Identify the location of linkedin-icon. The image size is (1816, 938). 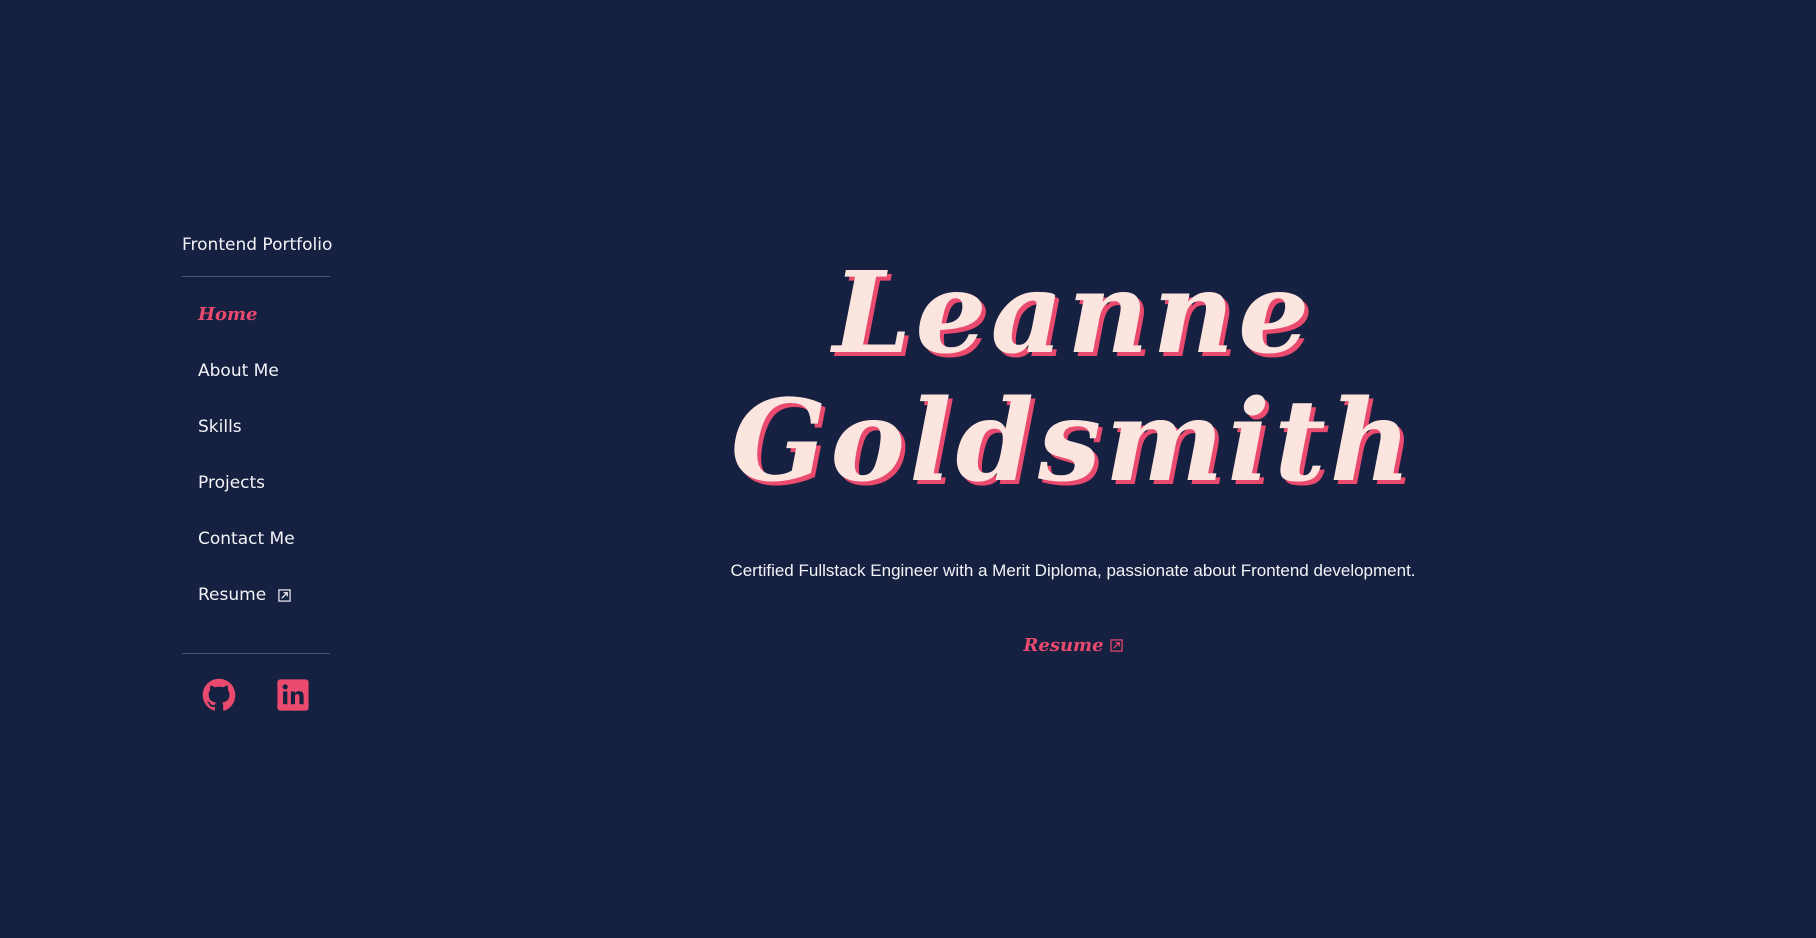
(293, 695).